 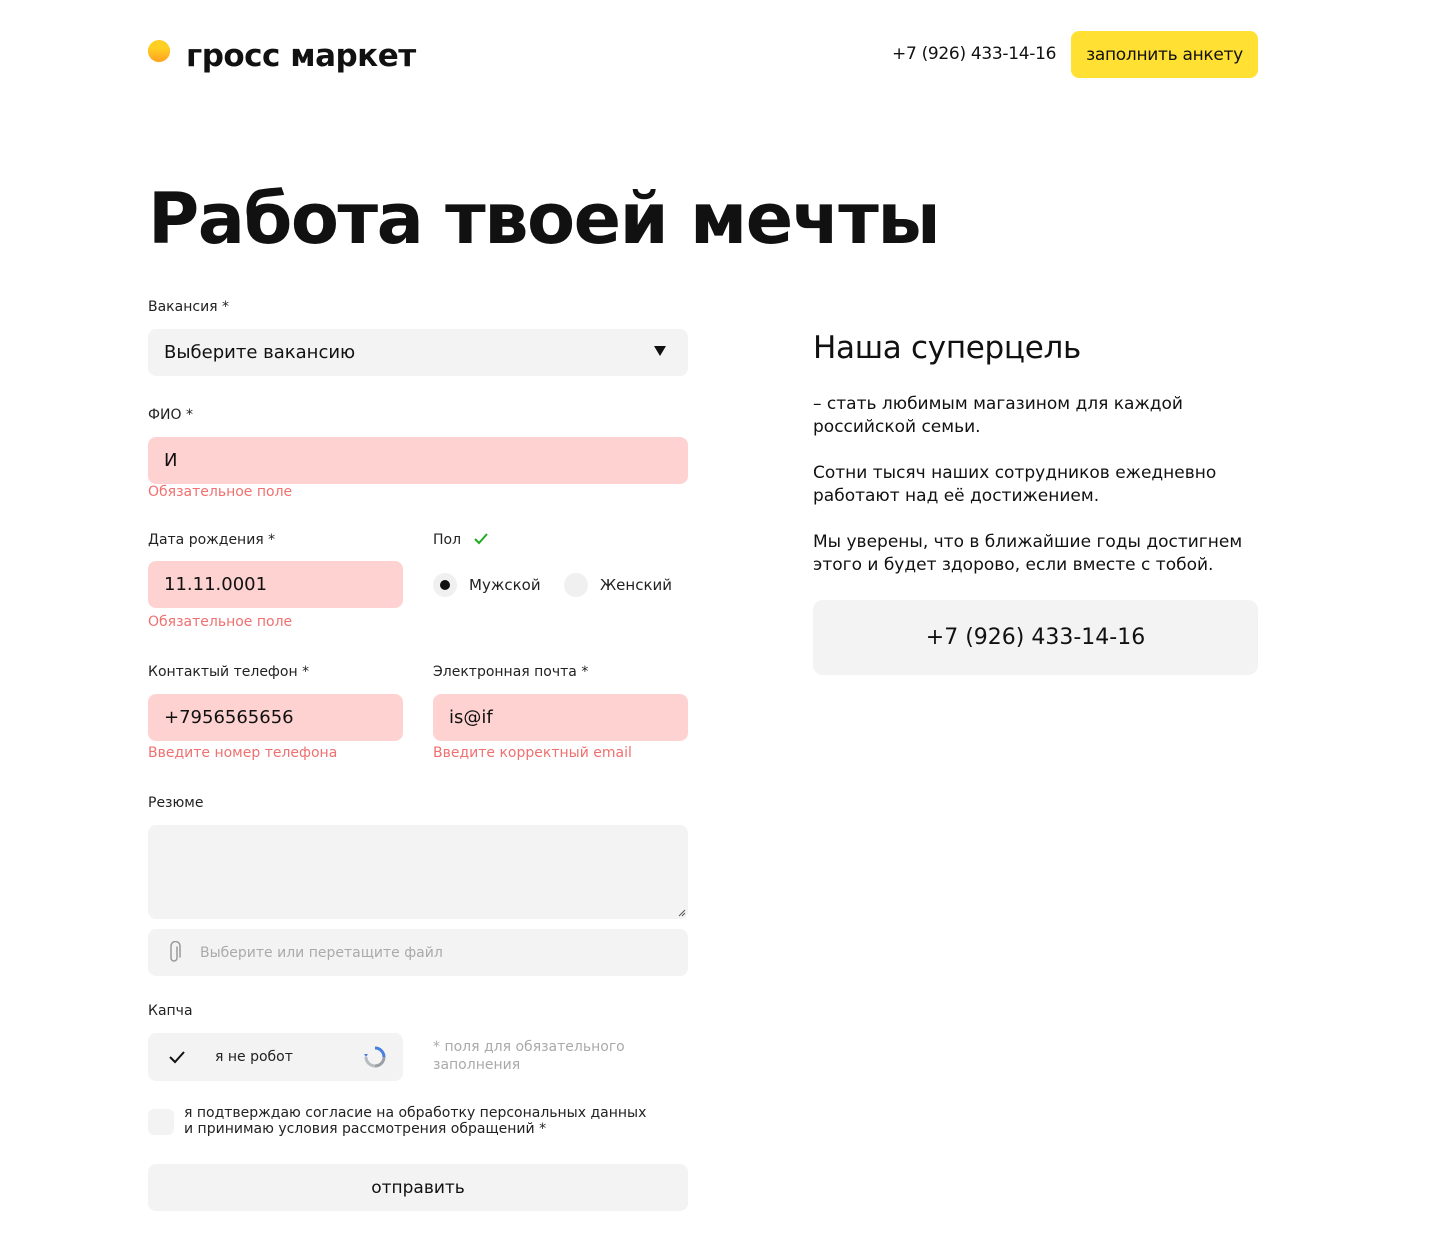 I want to click on consent-checkbox, so click(x=161, y=1122).